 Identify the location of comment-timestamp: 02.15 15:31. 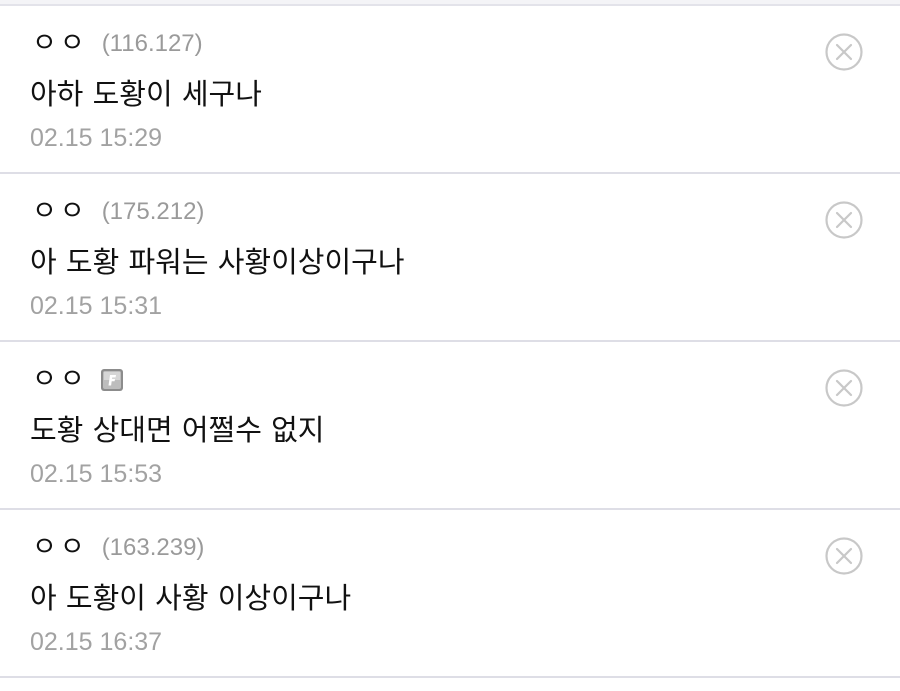
(96, 306).